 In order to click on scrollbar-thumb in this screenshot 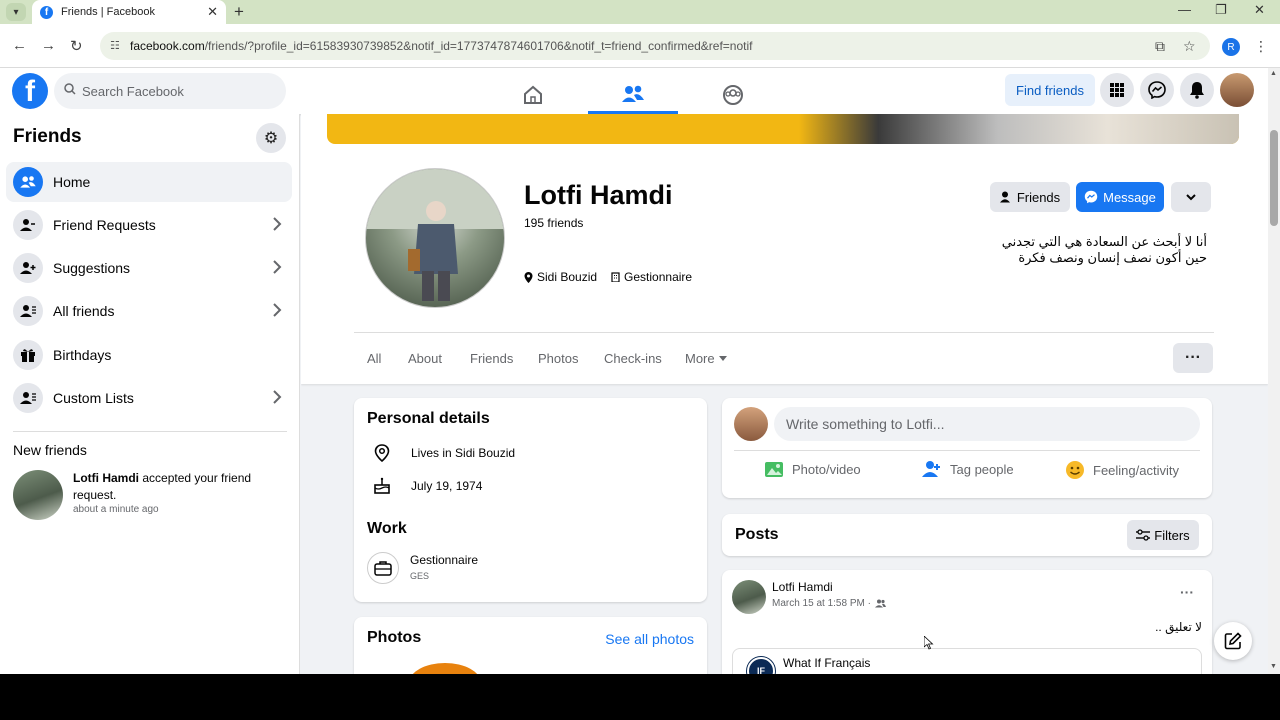, I will do `click(1274, 178)`.